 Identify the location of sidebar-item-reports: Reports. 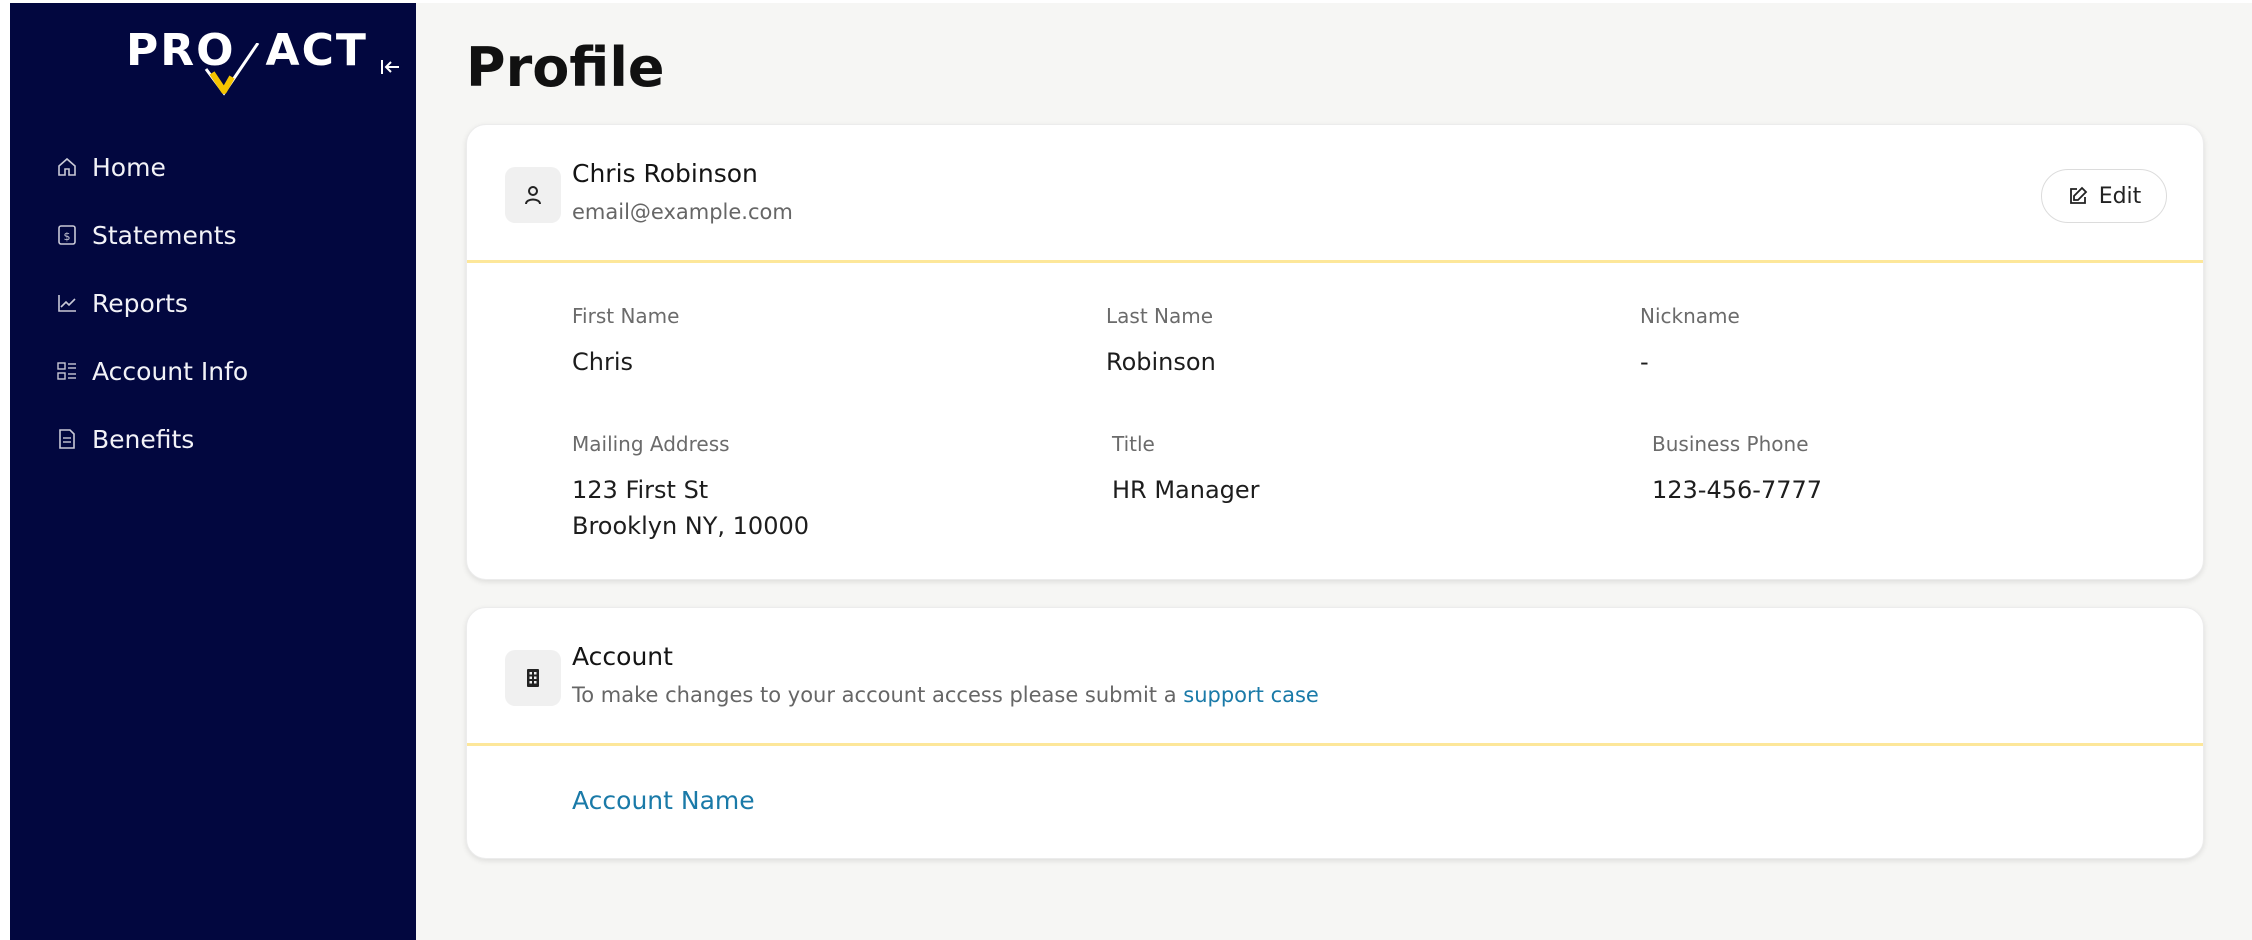
(213, 303).